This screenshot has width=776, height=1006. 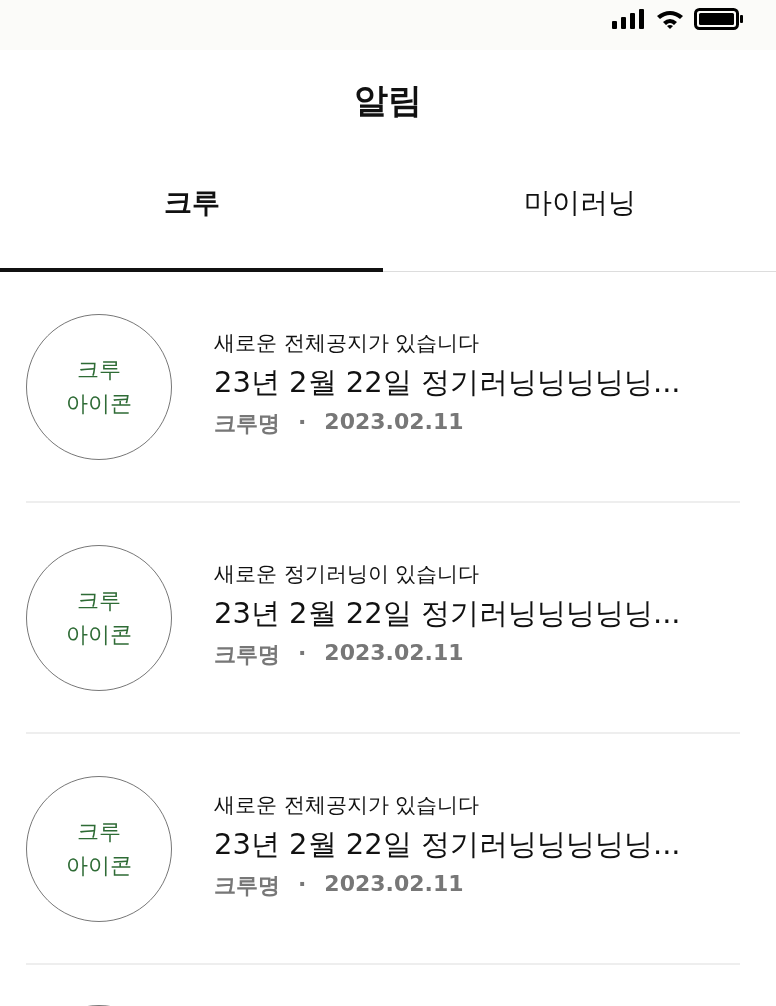 What do you see at coordinates (579, 215) in the screenshot?
I see `tab: 마이러닝` at bounding box center [579, 215].